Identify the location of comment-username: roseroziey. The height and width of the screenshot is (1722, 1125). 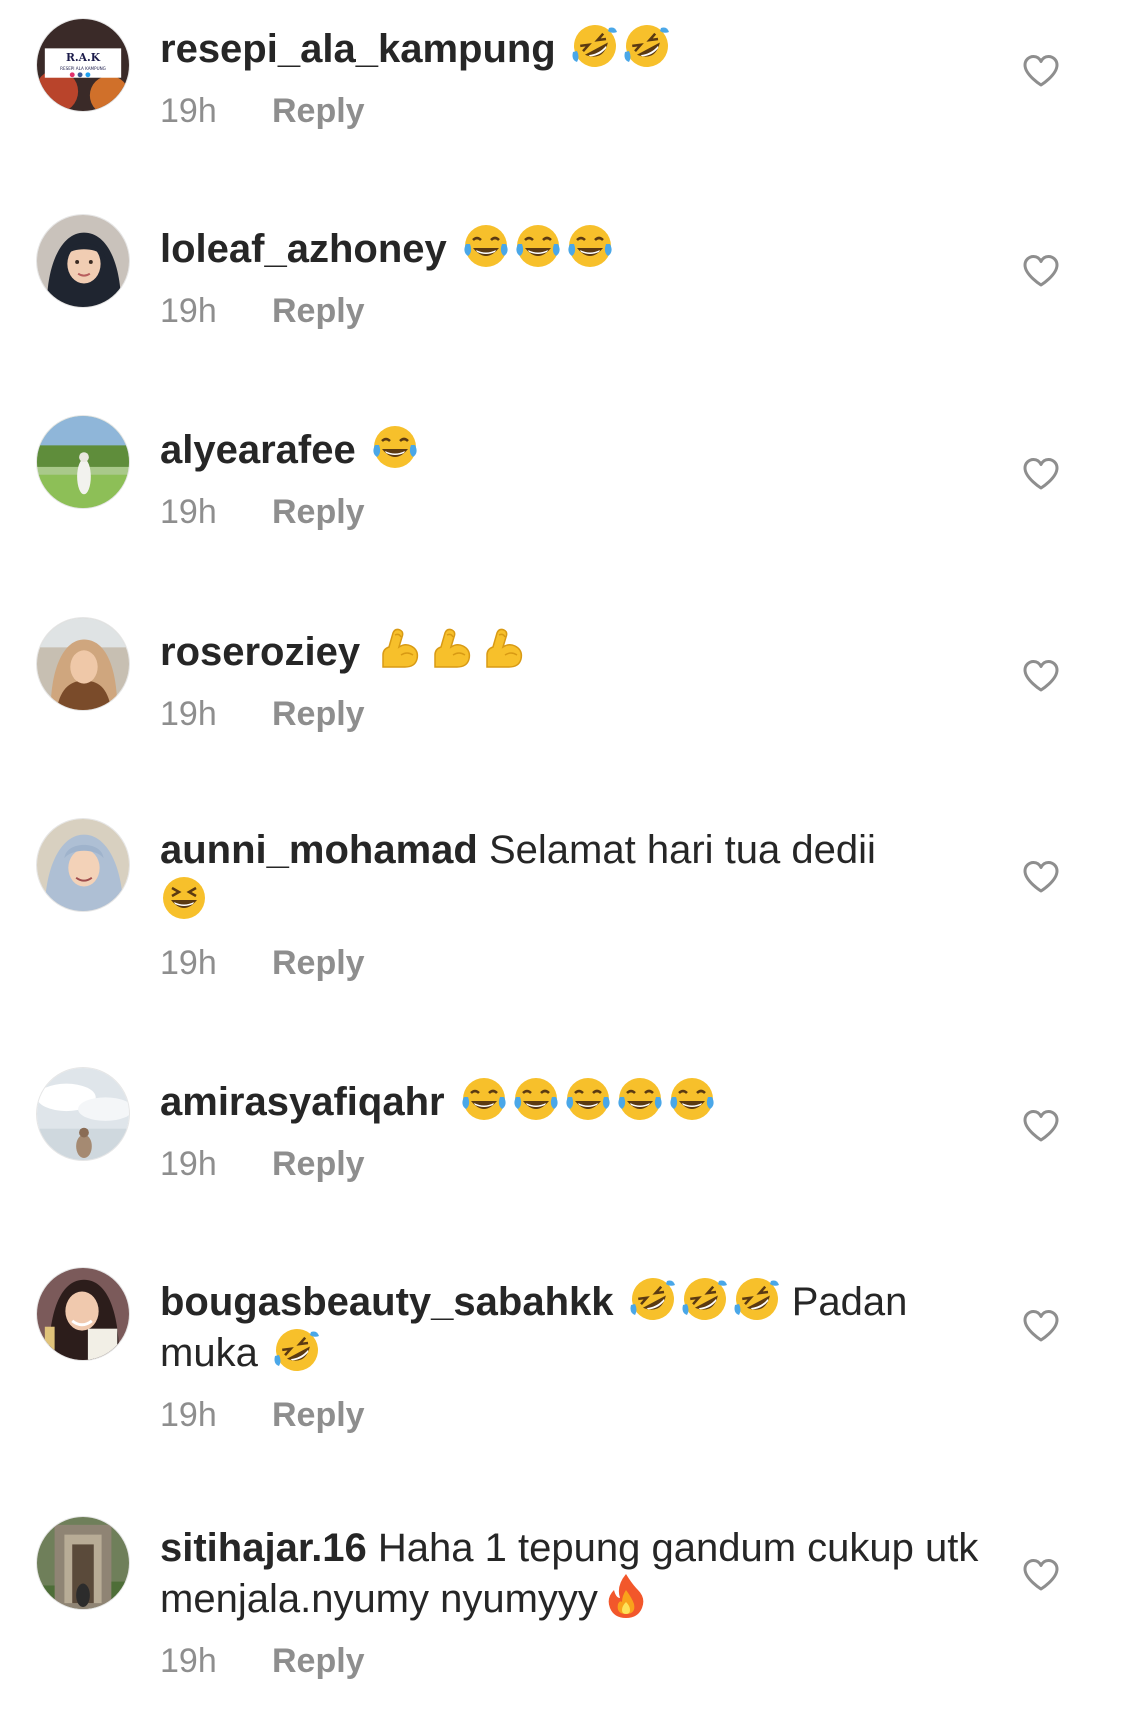
(260, 652).